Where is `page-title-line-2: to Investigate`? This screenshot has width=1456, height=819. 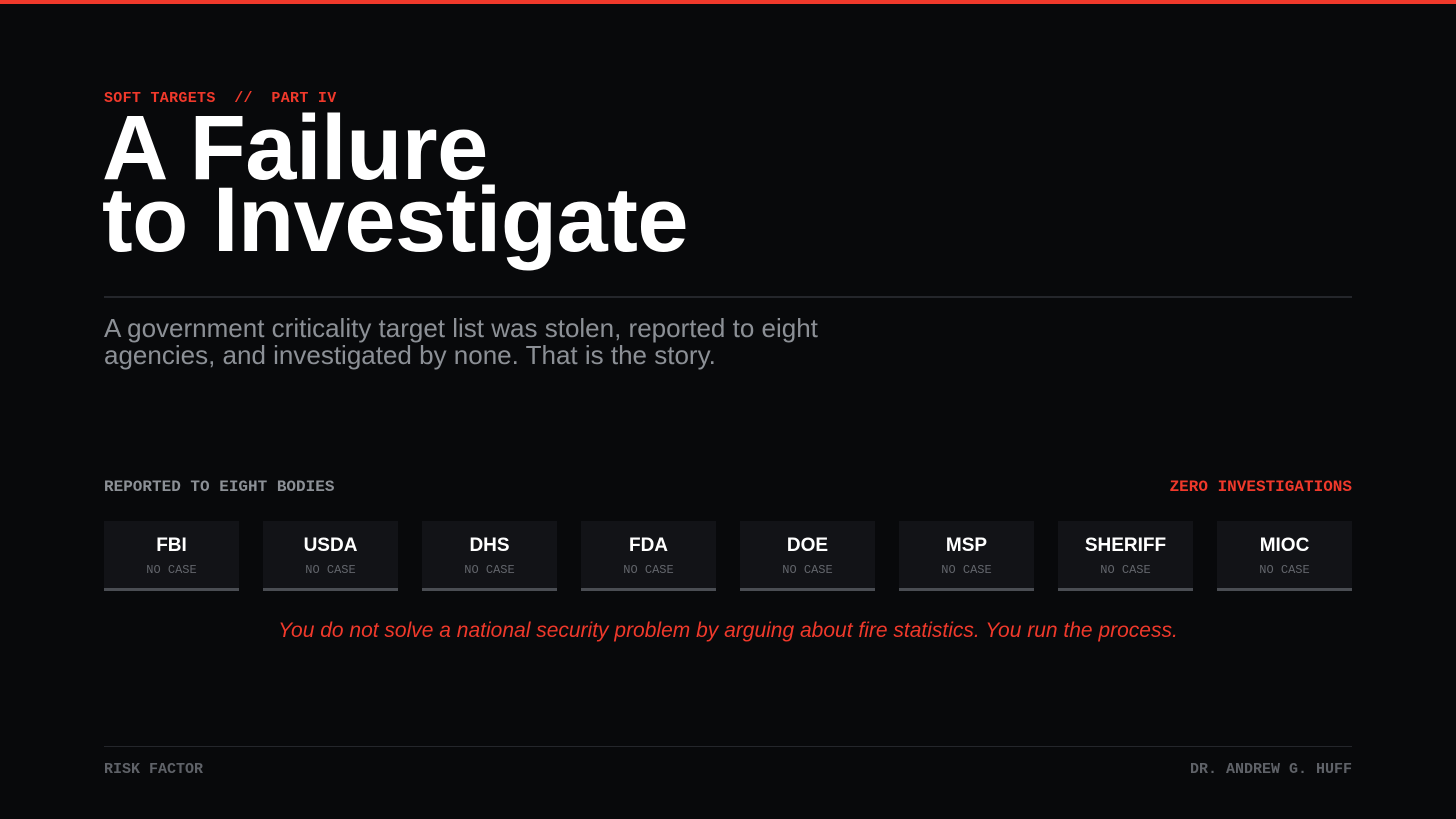
page-title-line-2: to Investigate is located at coordinates (395, 220).